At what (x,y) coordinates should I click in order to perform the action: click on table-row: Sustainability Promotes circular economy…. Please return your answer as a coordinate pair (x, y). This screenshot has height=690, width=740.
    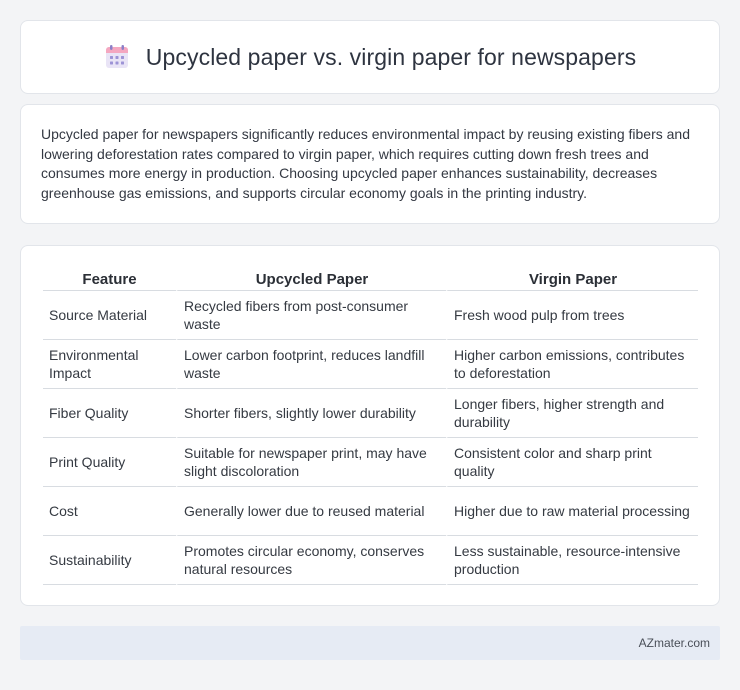
    Looking at the image, I should click on (370, 560).